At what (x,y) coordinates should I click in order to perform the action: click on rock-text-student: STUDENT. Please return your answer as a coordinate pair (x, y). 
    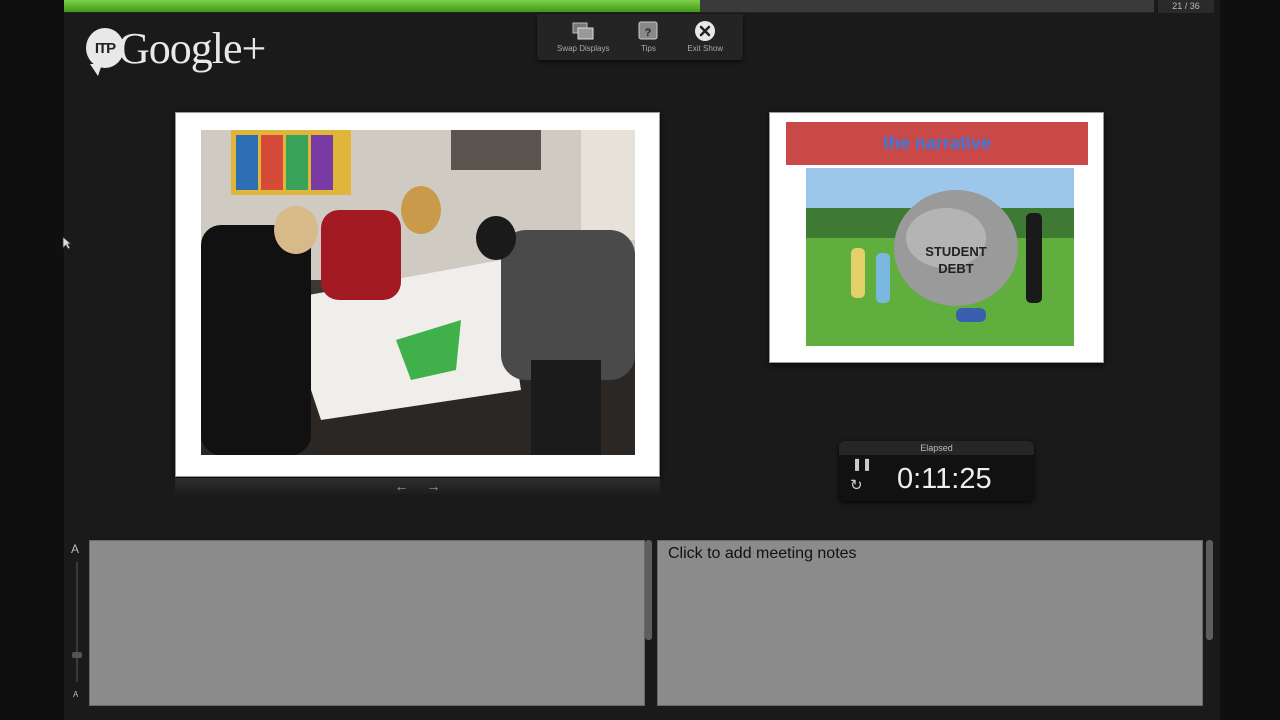
    Looking at the image, I should click on (955, 251).